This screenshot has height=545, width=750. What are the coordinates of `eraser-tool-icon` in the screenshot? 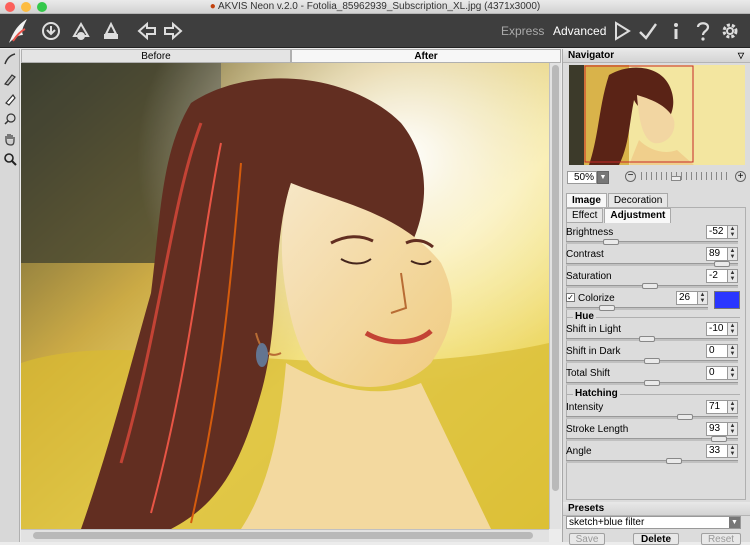 It's located at (10, 99).